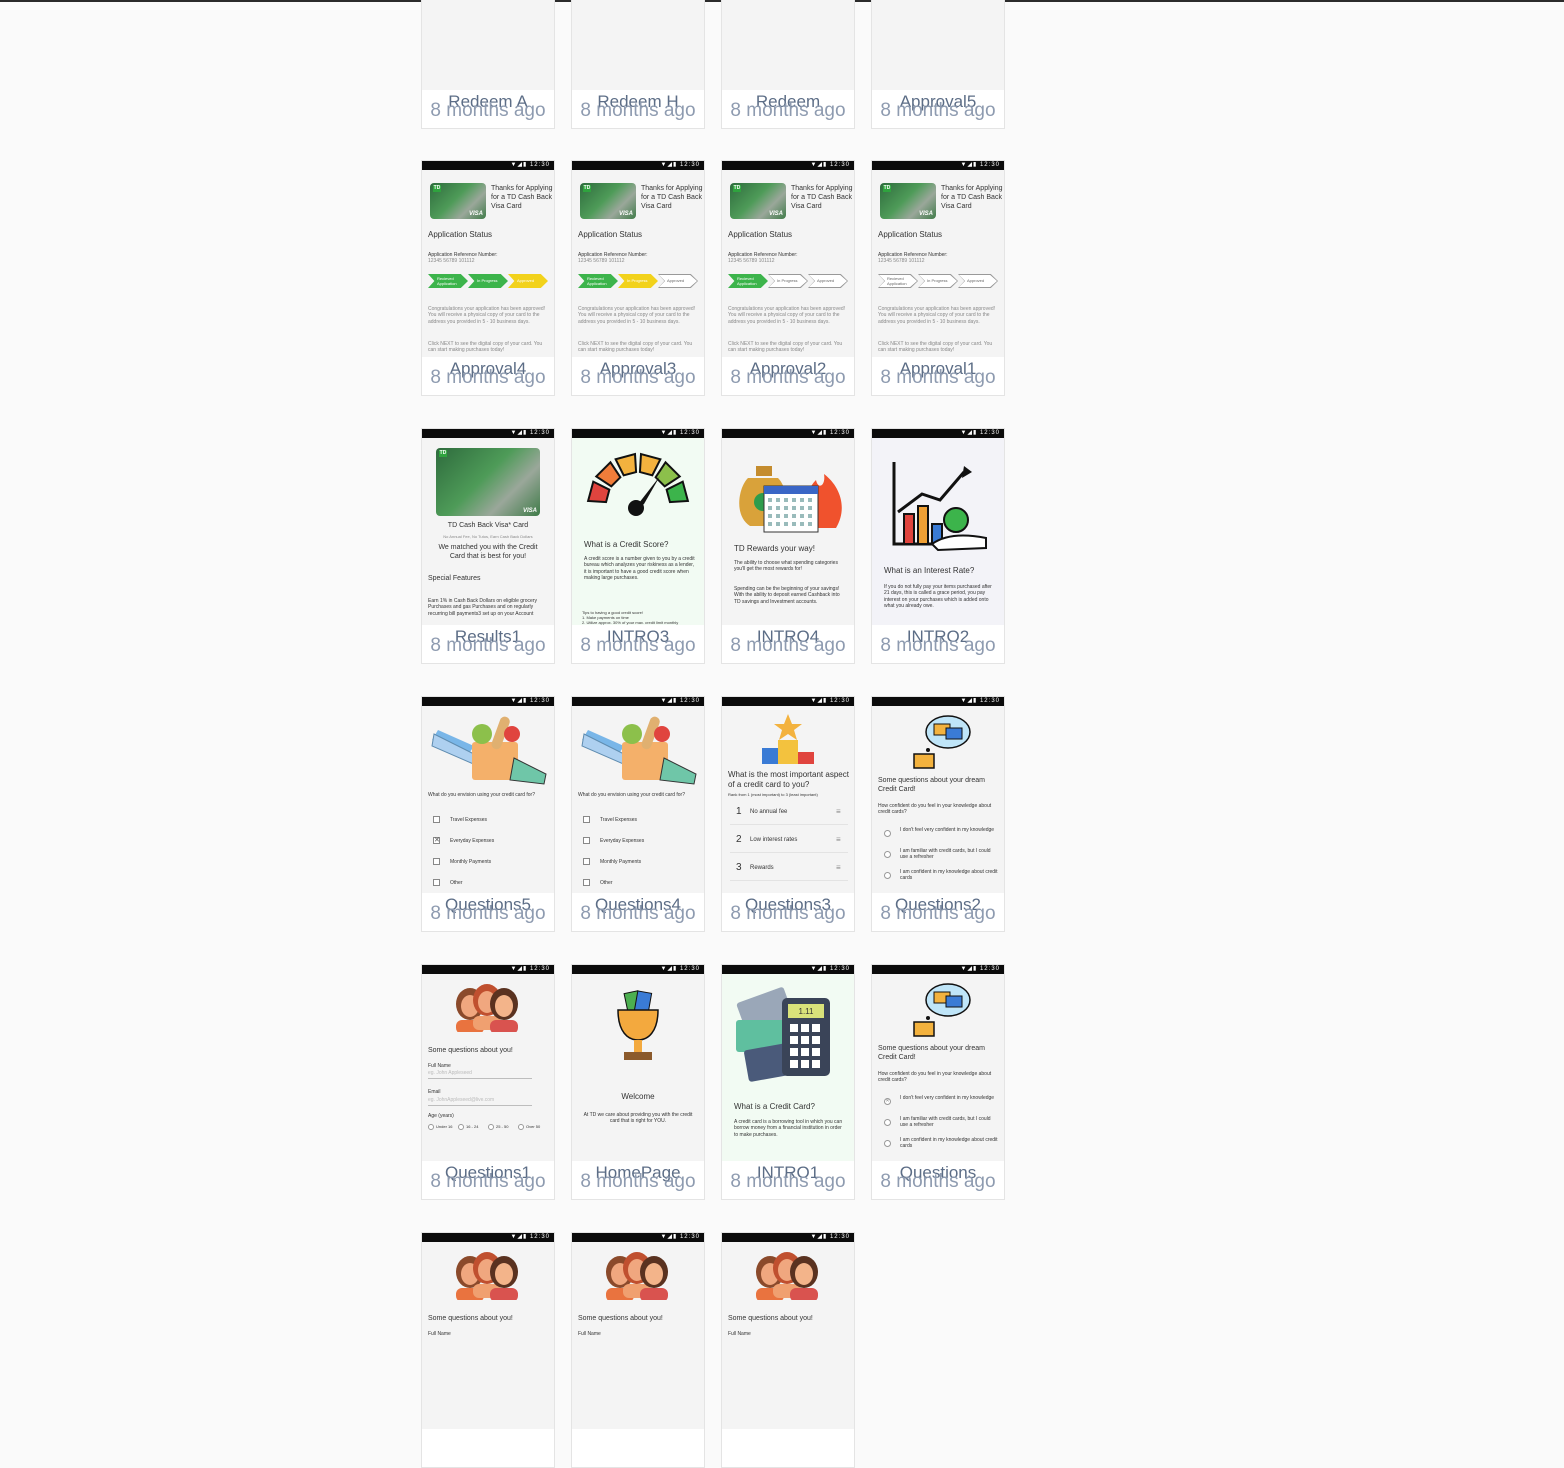 The image size is (1564, 1468). I want to click on full-name-underline, so click(480, 1078).